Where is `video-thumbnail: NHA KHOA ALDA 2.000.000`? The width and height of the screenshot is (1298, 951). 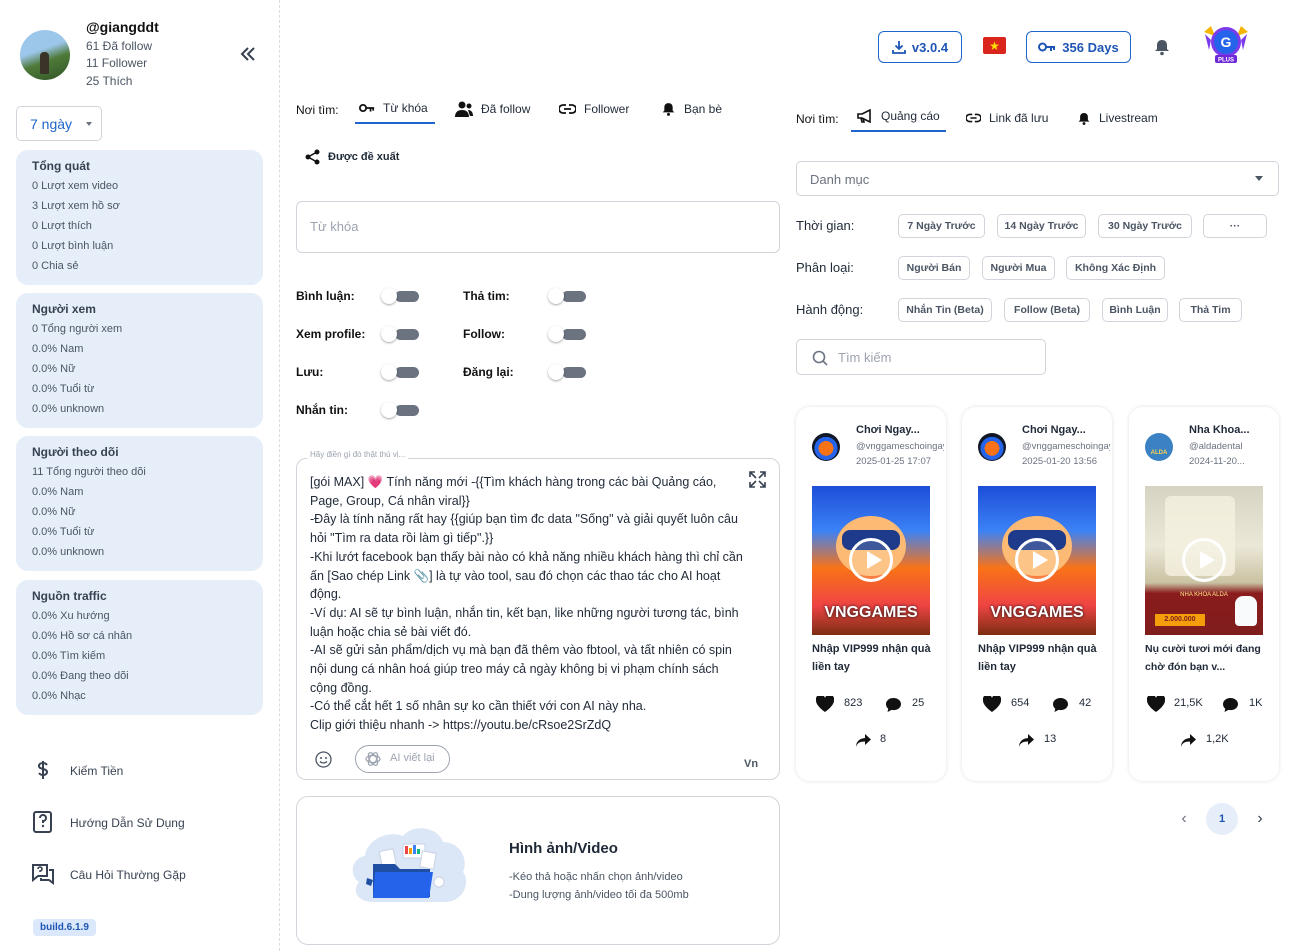
video-thumbnail: NHA KHOA ALDA 2.000.000 is located at coordinates (1204, 560).